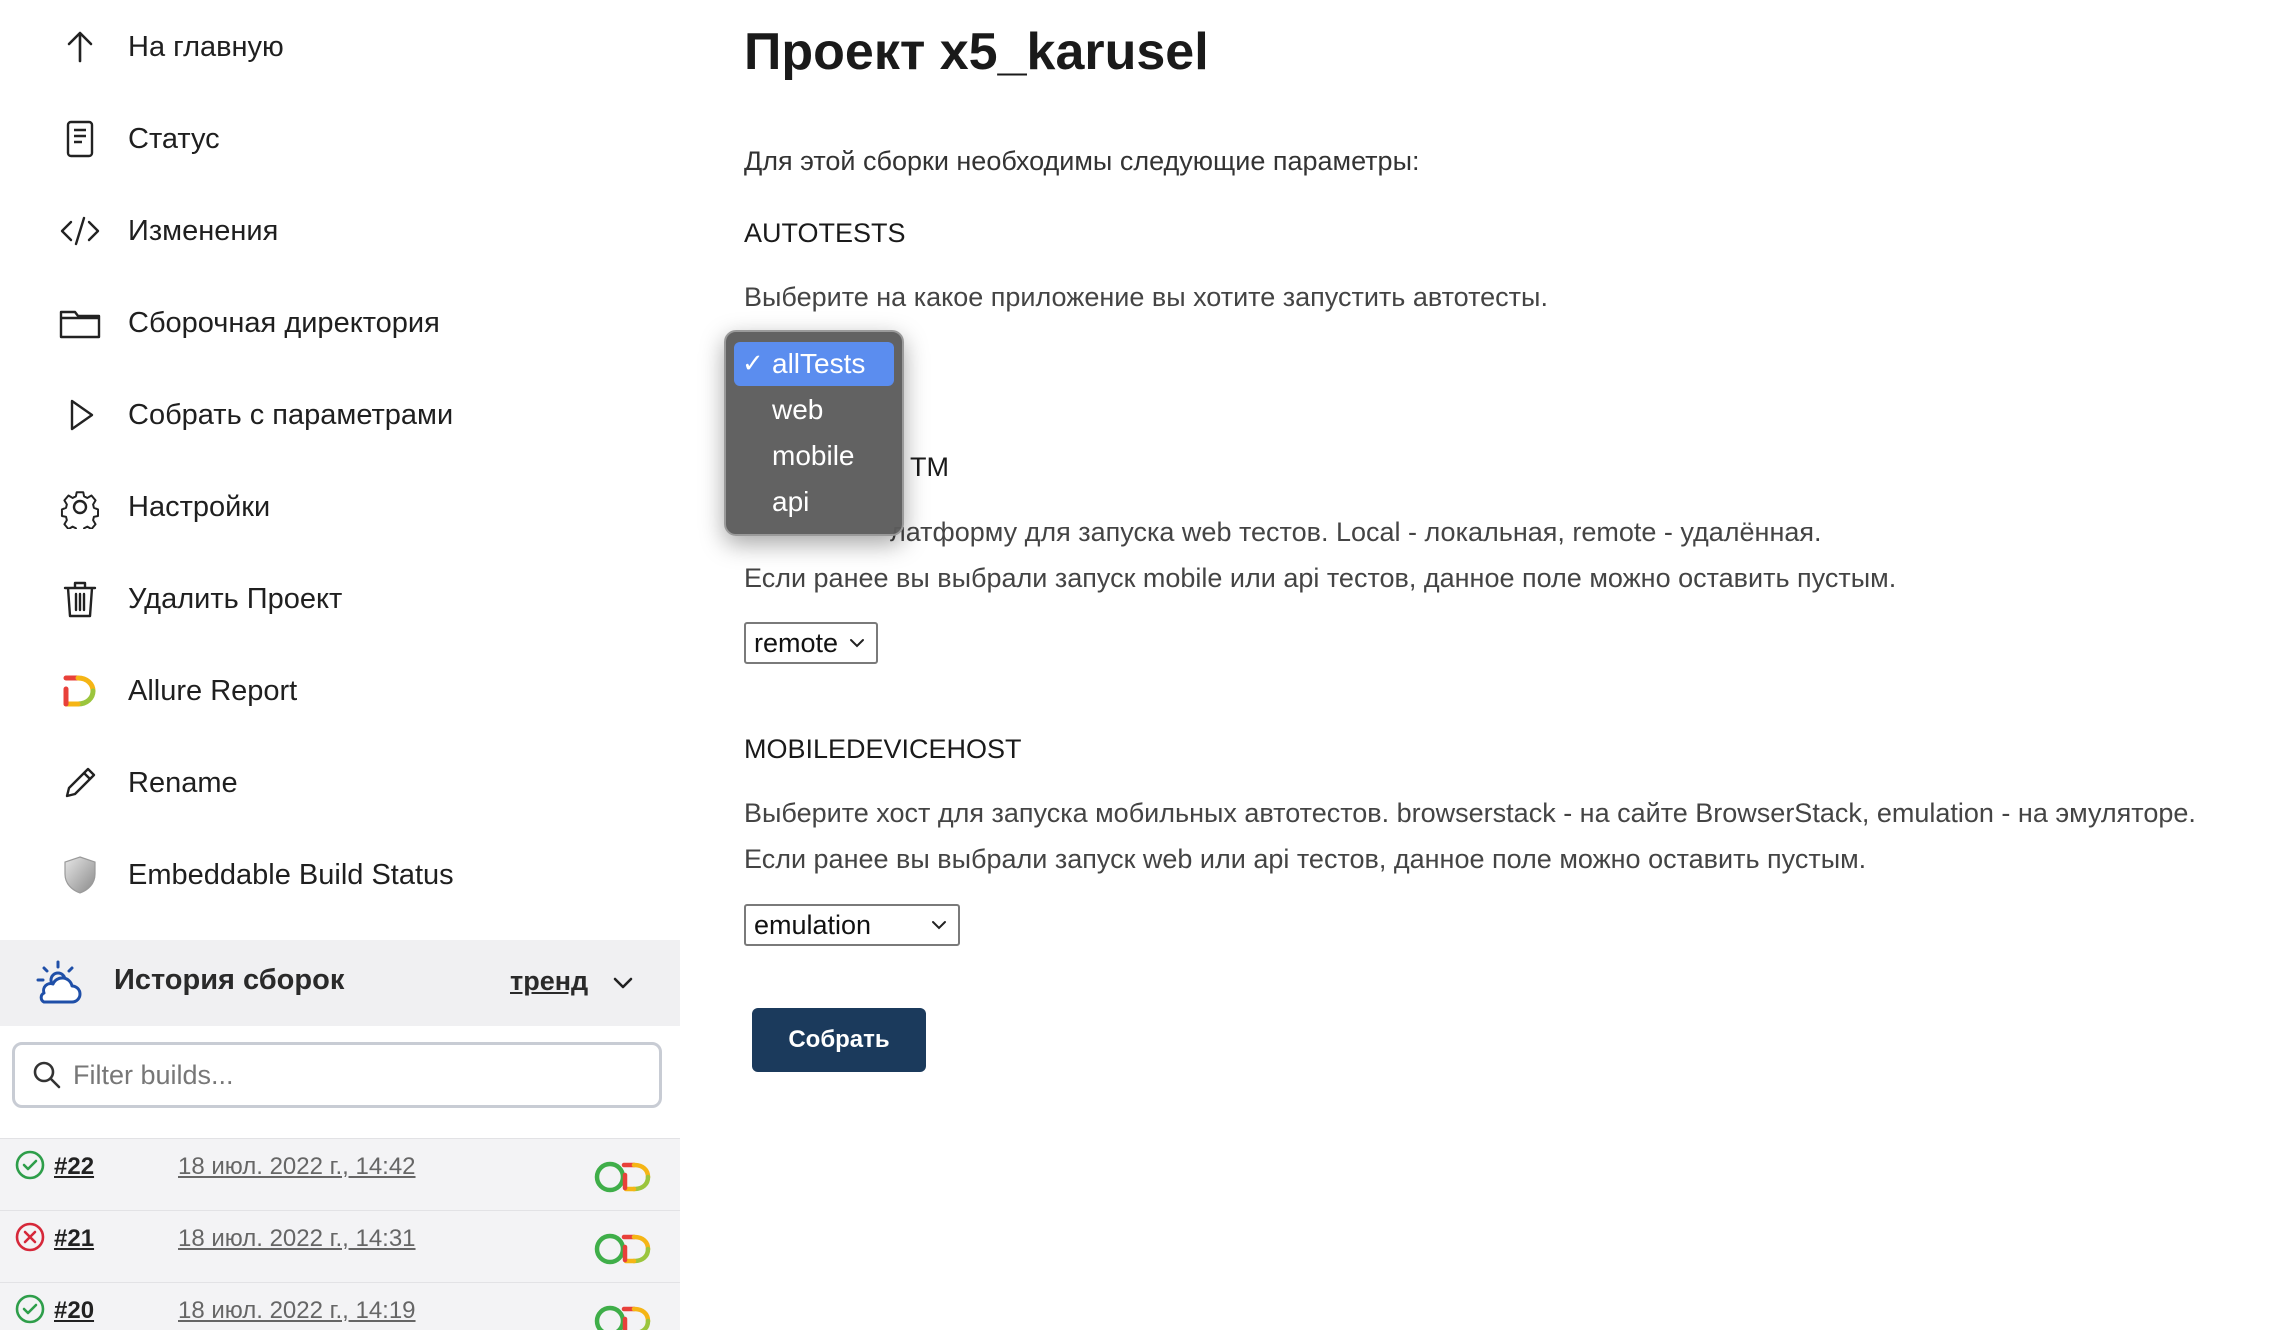 This screenshot has height=1330, width=2290. What do you see at coordinates (976, 52) in the screenshot?
I see `page-title: Проект x5_karusel` at bounding box center [976, 52].